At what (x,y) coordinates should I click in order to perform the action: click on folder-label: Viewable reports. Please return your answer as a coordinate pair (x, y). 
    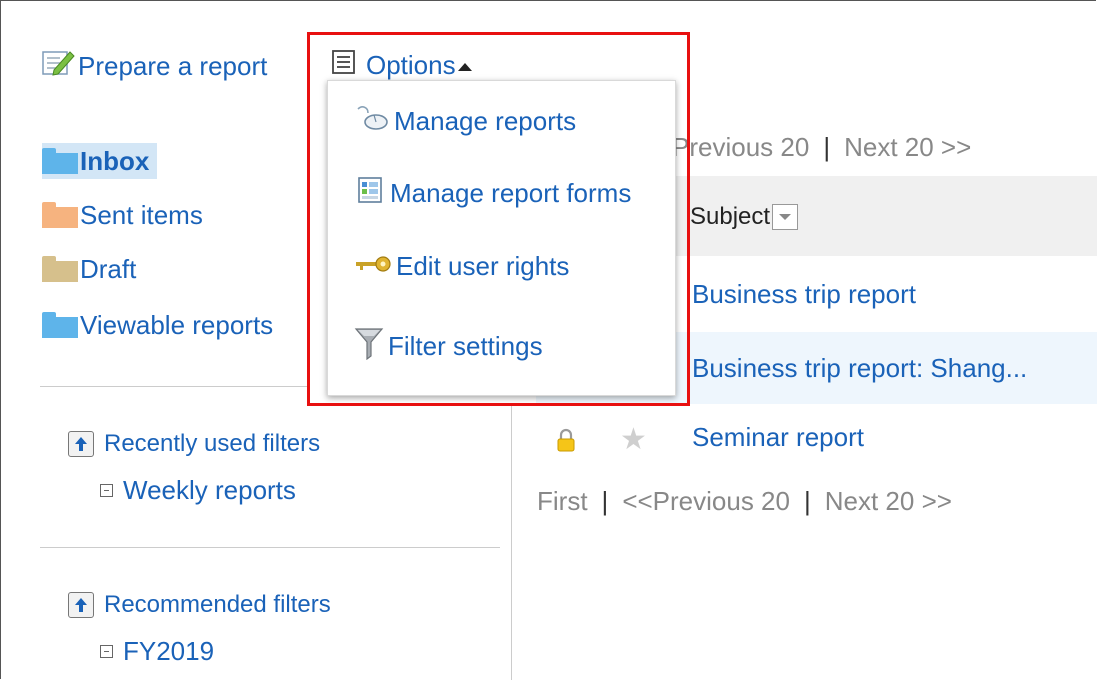
    Looking at the image, I should click on (177, 324).